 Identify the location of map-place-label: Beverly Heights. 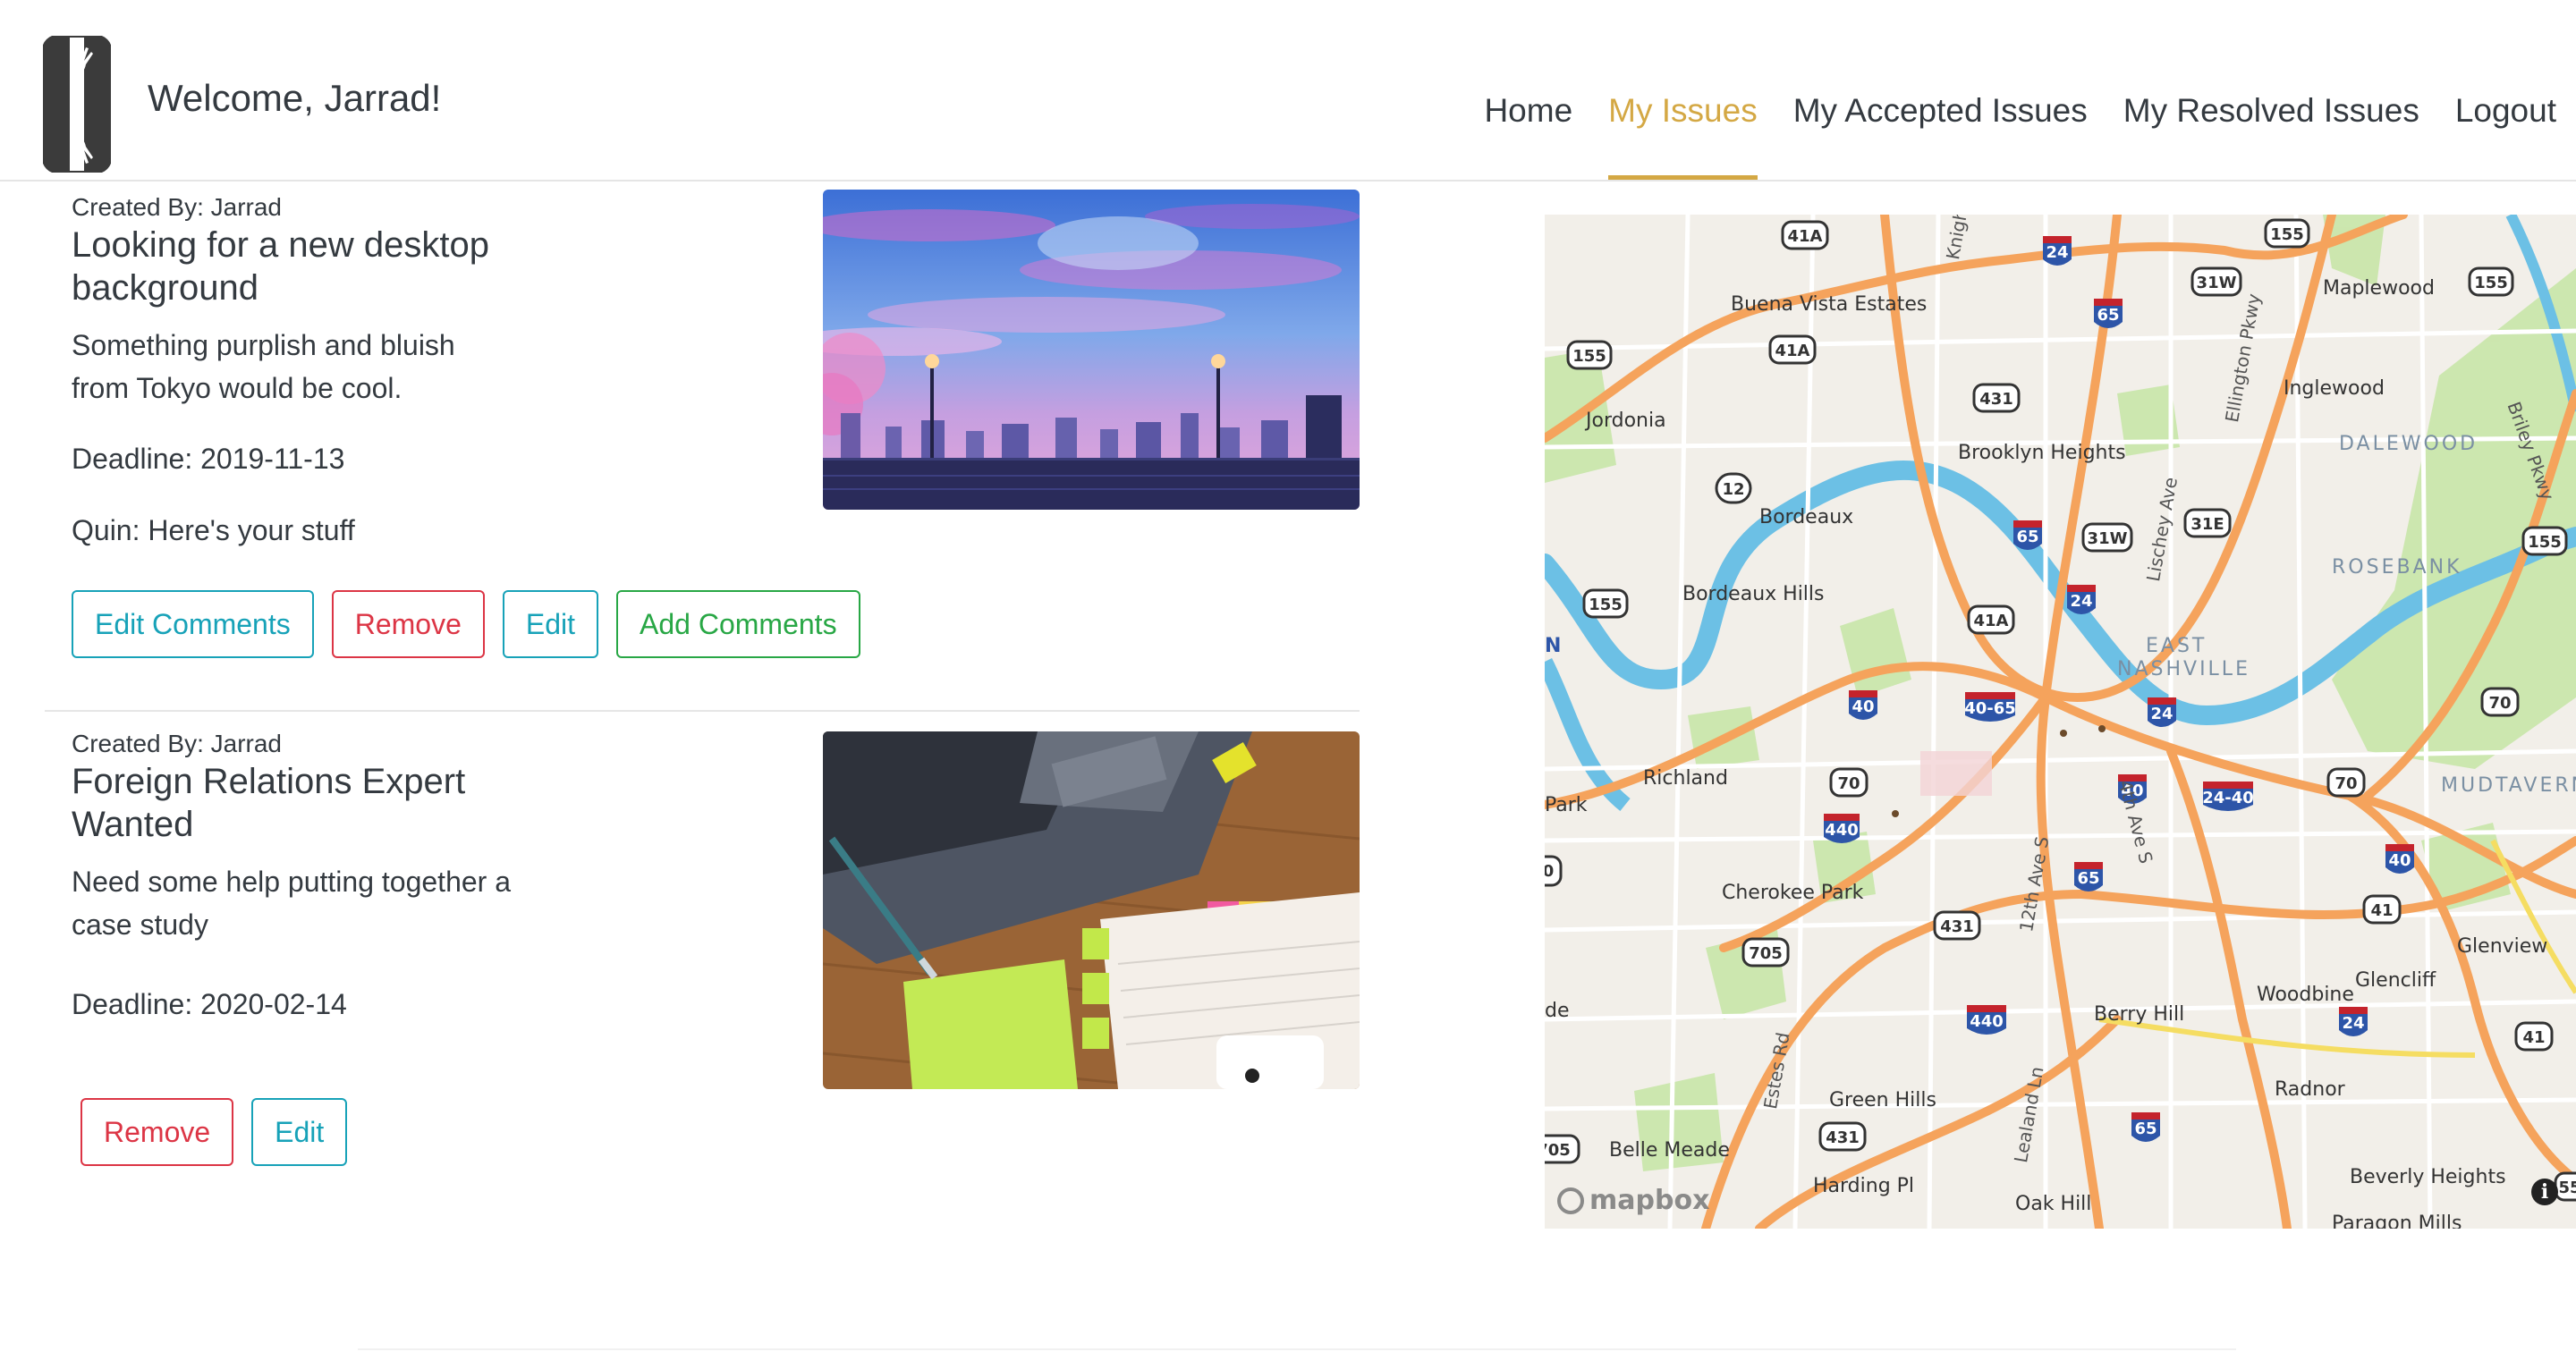
(2428, 1177).